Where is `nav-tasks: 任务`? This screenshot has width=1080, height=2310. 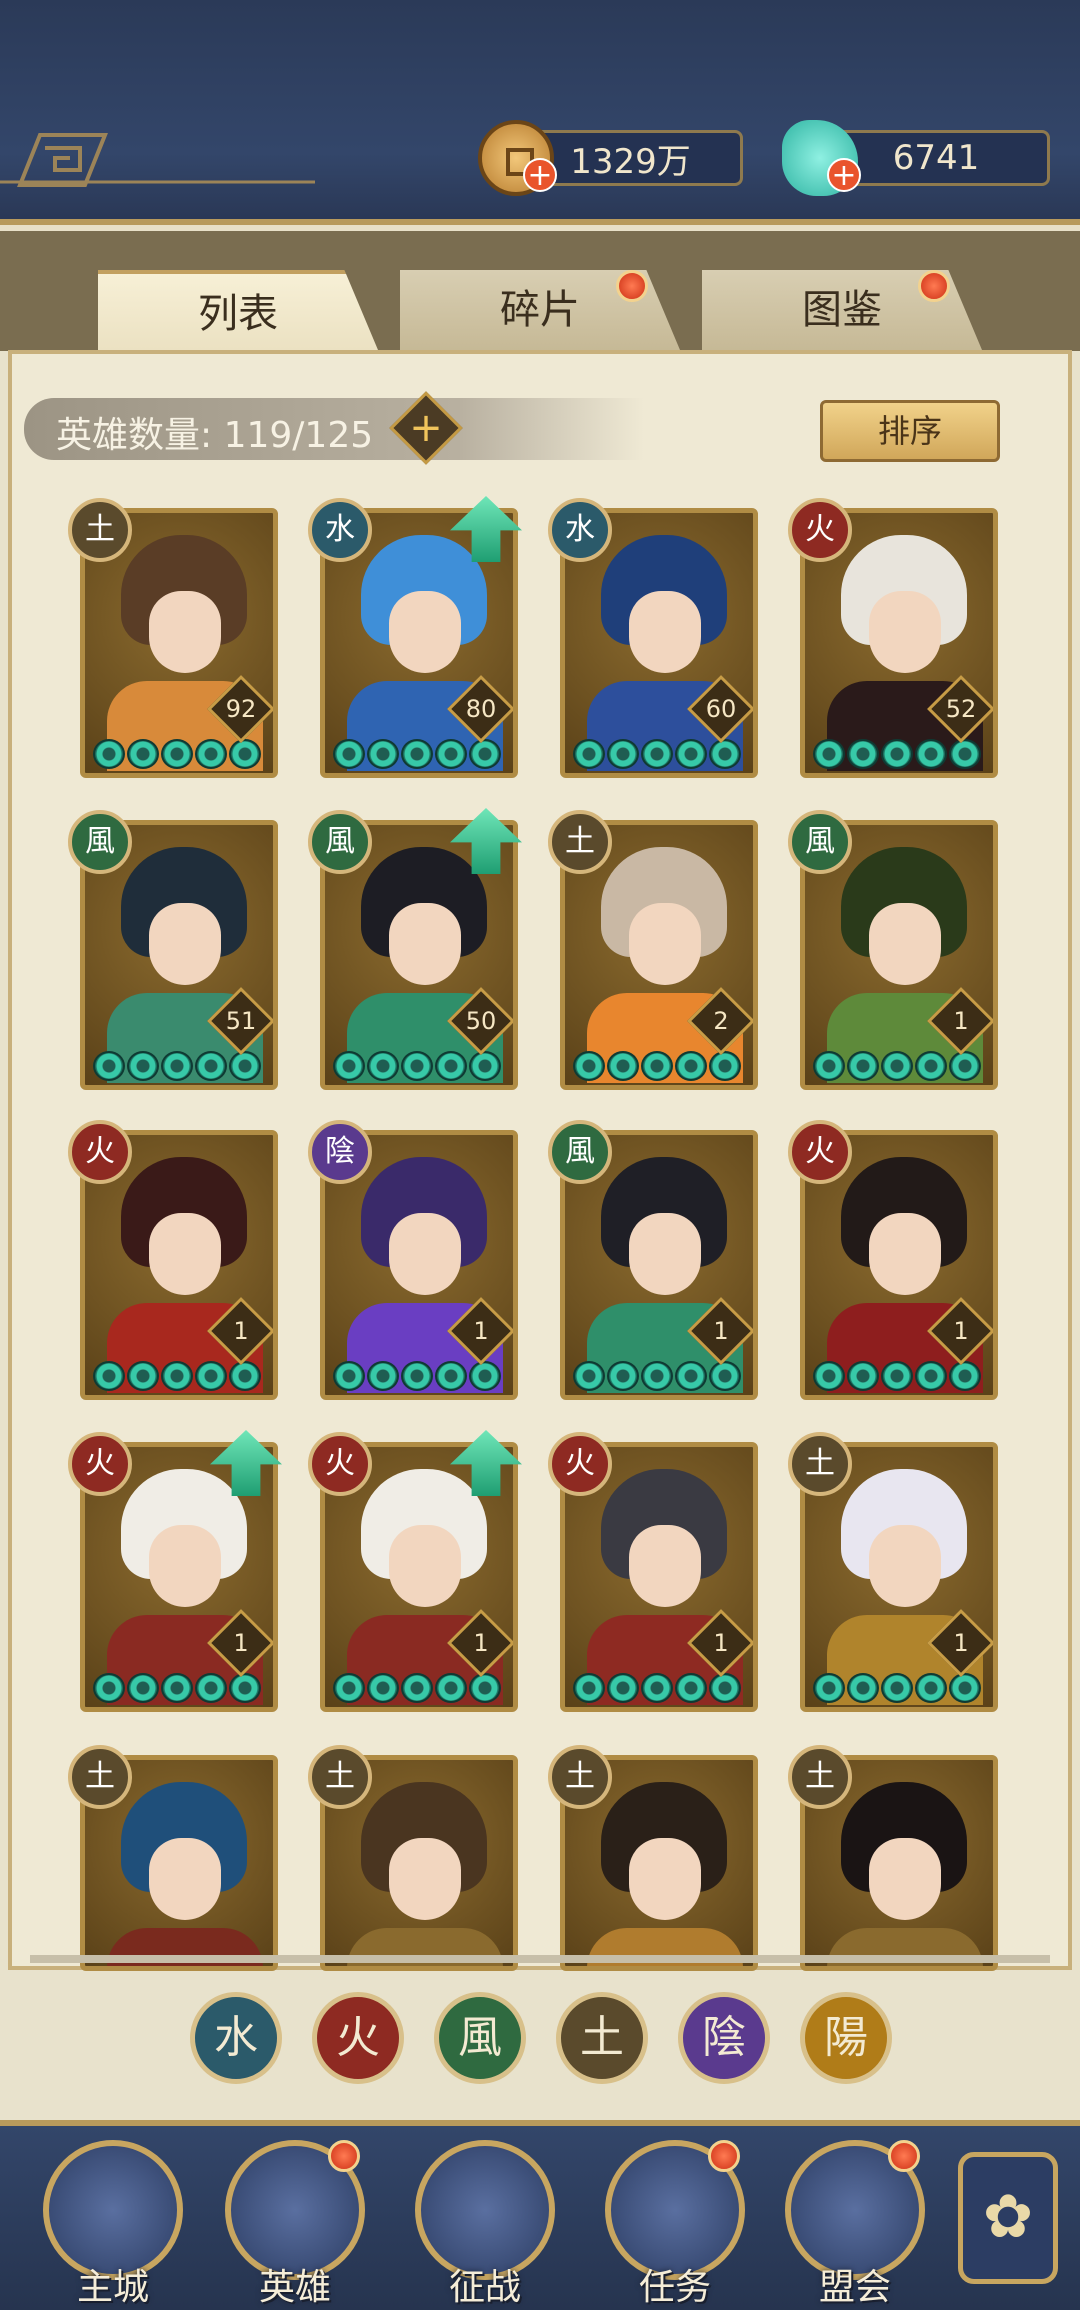 nav-tasks: 任务 is located at coordinates (675, 2225).